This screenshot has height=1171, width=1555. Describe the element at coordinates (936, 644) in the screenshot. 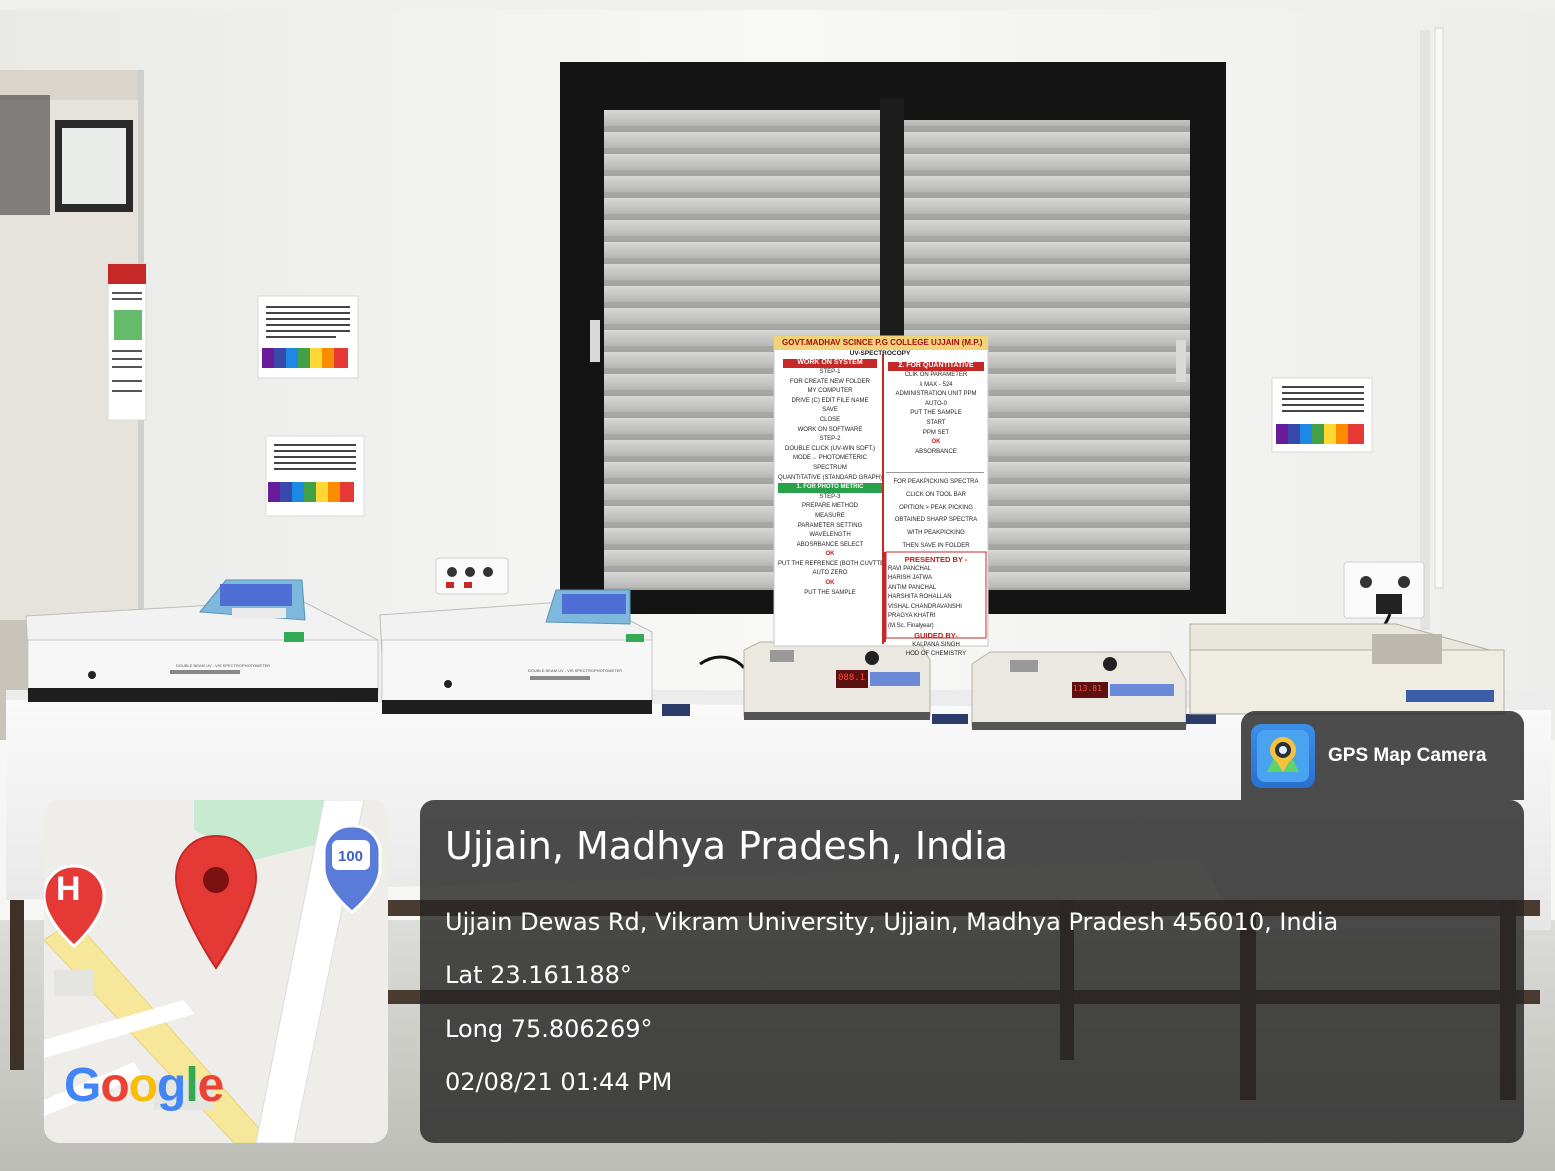

I see `guide: KALPANA SINGH` at that location.